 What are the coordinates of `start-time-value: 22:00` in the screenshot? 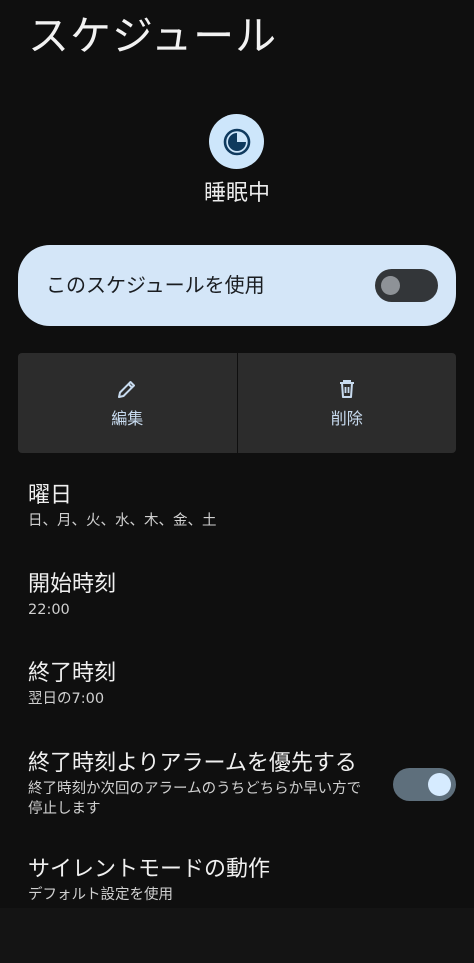 It's located at (49, 610).